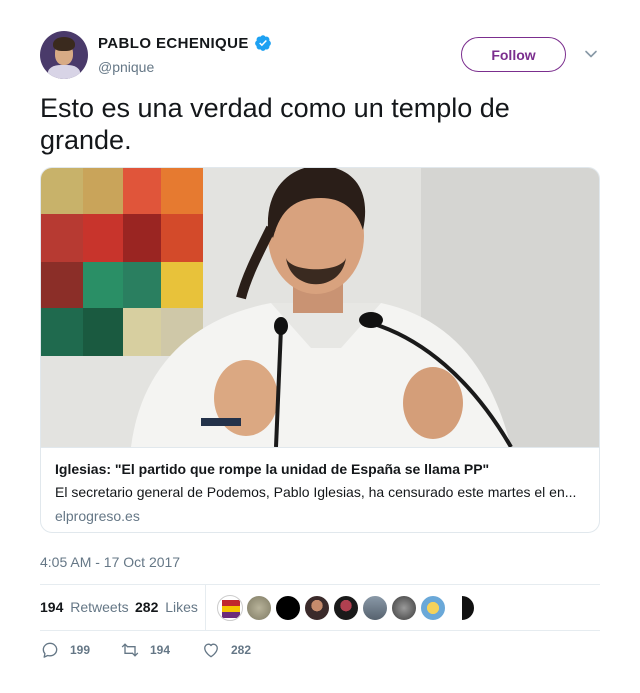 This screenshot has width=640, height=693. Describe the element at coordinates (513, 54) in the screenshot. I see `follow-button: Follow` at that location.